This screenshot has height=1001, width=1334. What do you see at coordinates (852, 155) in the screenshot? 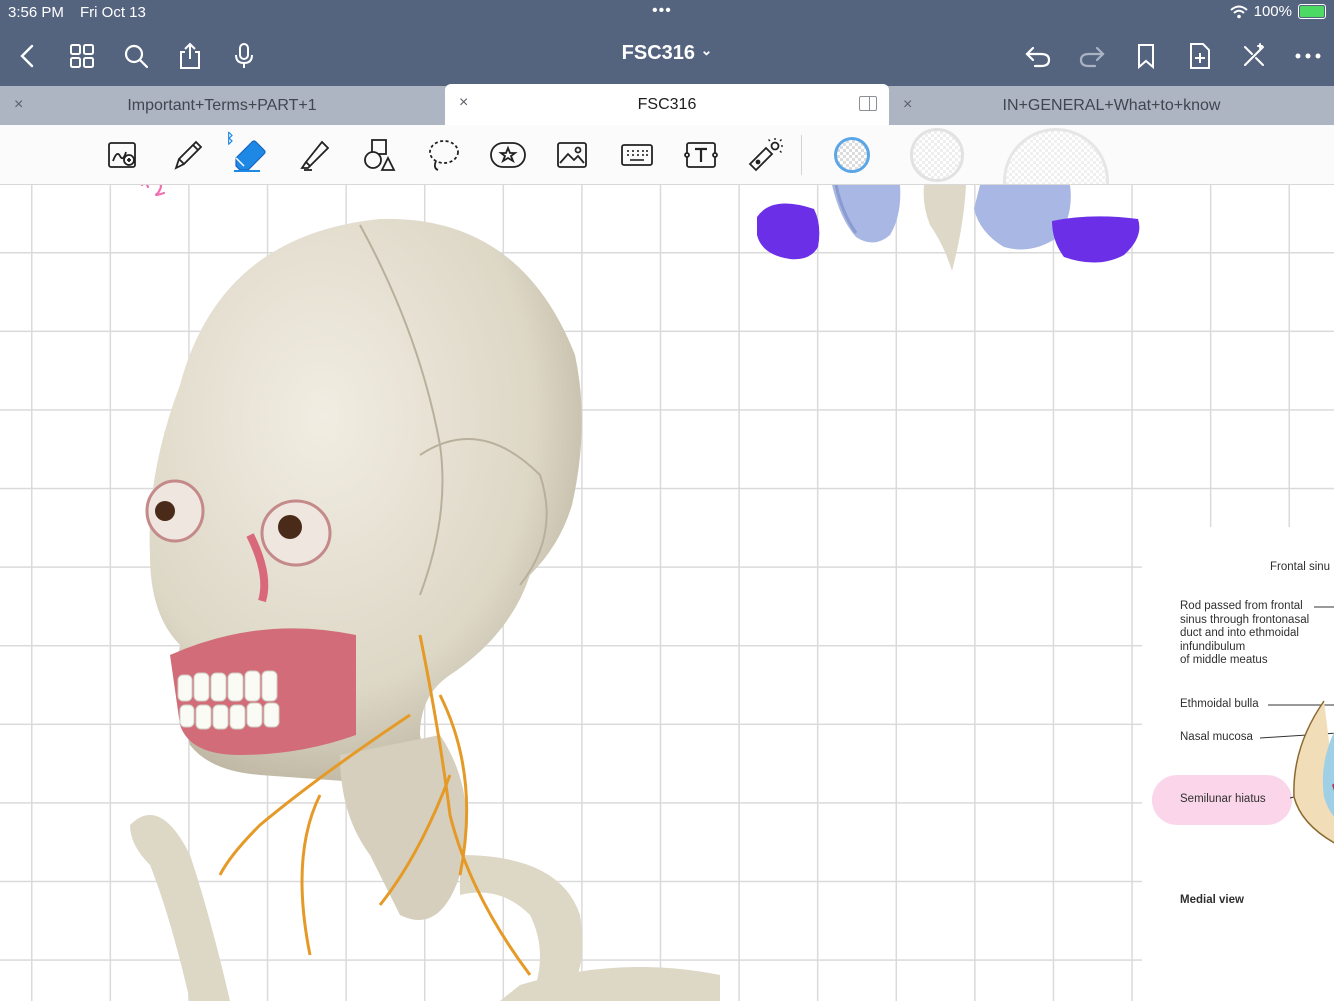
I see `eraser-size-small` at bounding box center [852, 155].